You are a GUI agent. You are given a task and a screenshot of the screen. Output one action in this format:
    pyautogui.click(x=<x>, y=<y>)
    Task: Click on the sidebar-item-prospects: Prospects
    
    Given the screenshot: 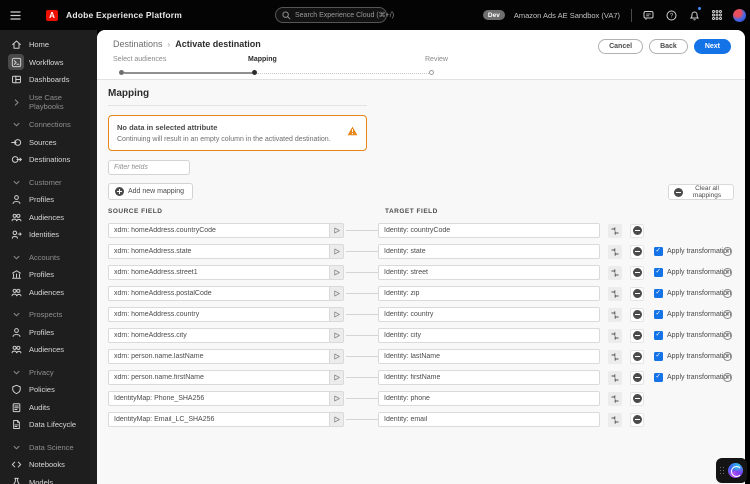 What is the action you would take?
    pyautogui.click(x=48, y=315)
    